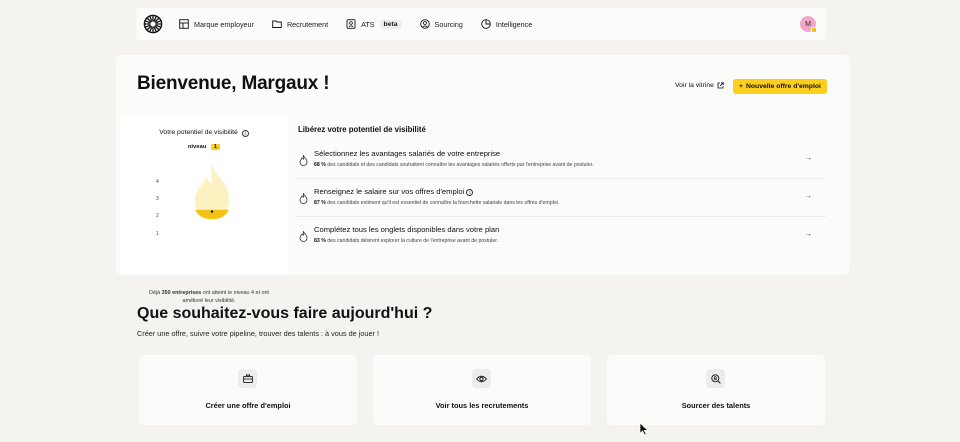  I want to click on nav-recrutement: Recrutement, so click(300, 24).